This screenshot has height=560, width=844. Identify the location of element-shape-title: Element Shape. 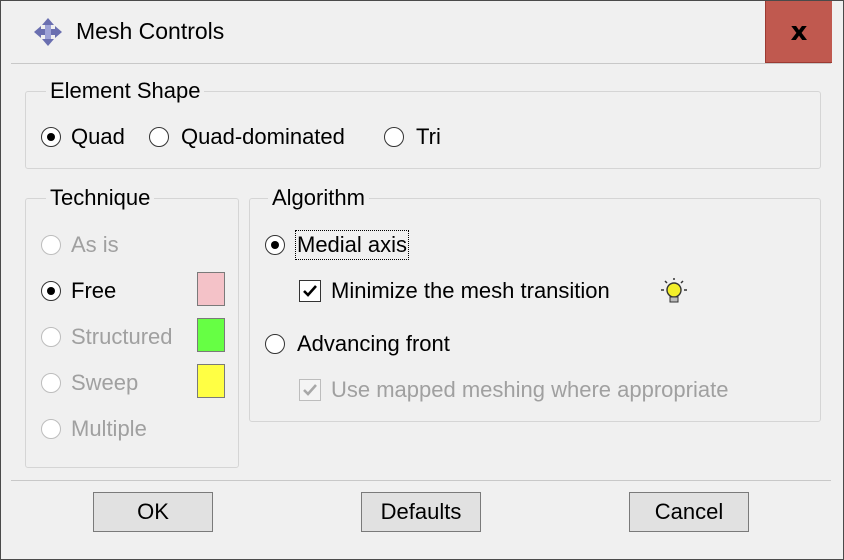
(125, 91).